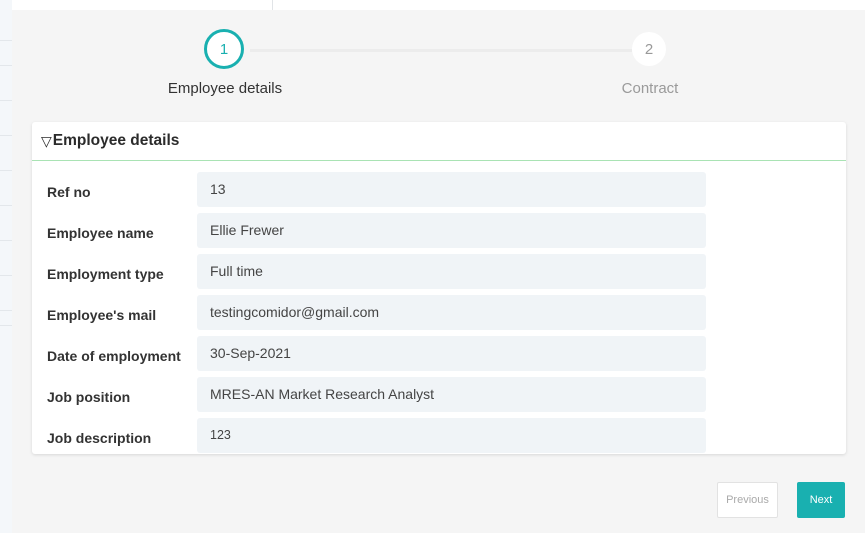 The height and width of the screenshot is (533, 865). What do you see at coordinates (451, 271) in the screenshot?
I see `employment-type-field: Full time` at bounding box center [451, 271].